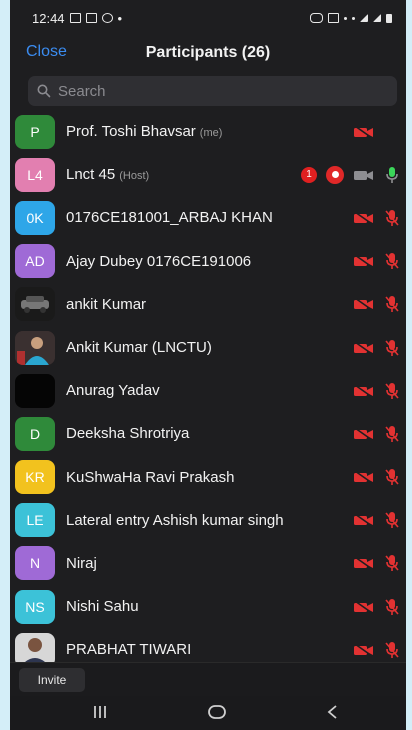 The image size is (412, 730). Describe the element at coordinates (52, 680) in the screenshot. I see `invite-button: Invite` at that location.